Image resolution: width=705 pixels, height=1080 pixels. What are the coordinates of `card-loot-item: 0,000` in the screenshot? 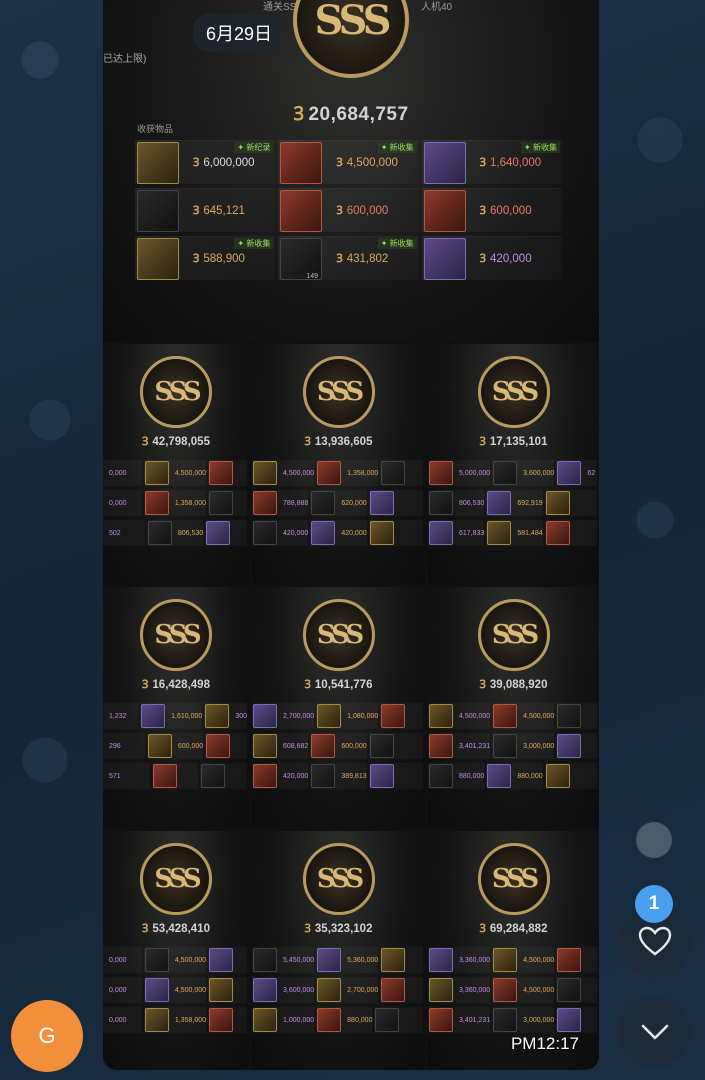 It's located at (122, 503).